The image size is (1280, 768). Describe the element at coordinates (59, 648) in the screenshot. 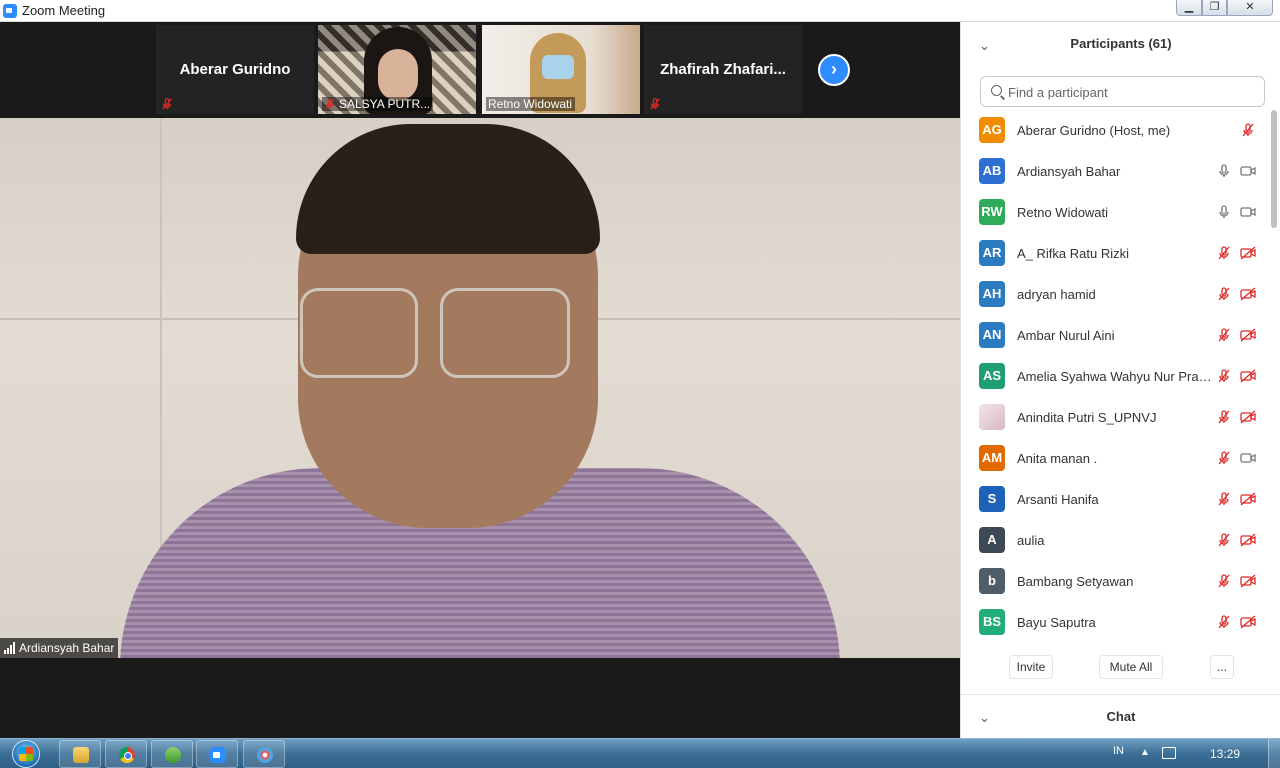

I see `speaker-name-label: Ardiansyah Bahar` at that location.